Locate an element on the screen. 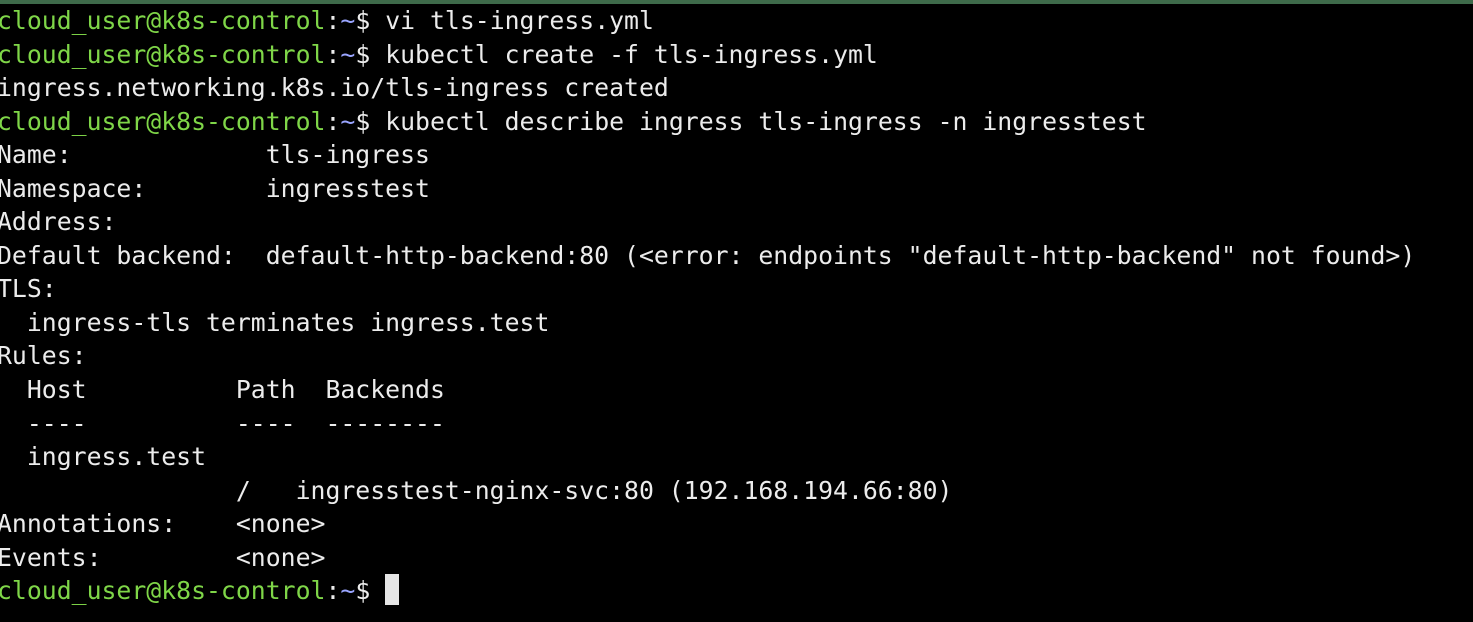 The width and height of the screenshot is (1473, 622). output-line-rules-columns: Host Path Backends is located at coordinates (222, 390).